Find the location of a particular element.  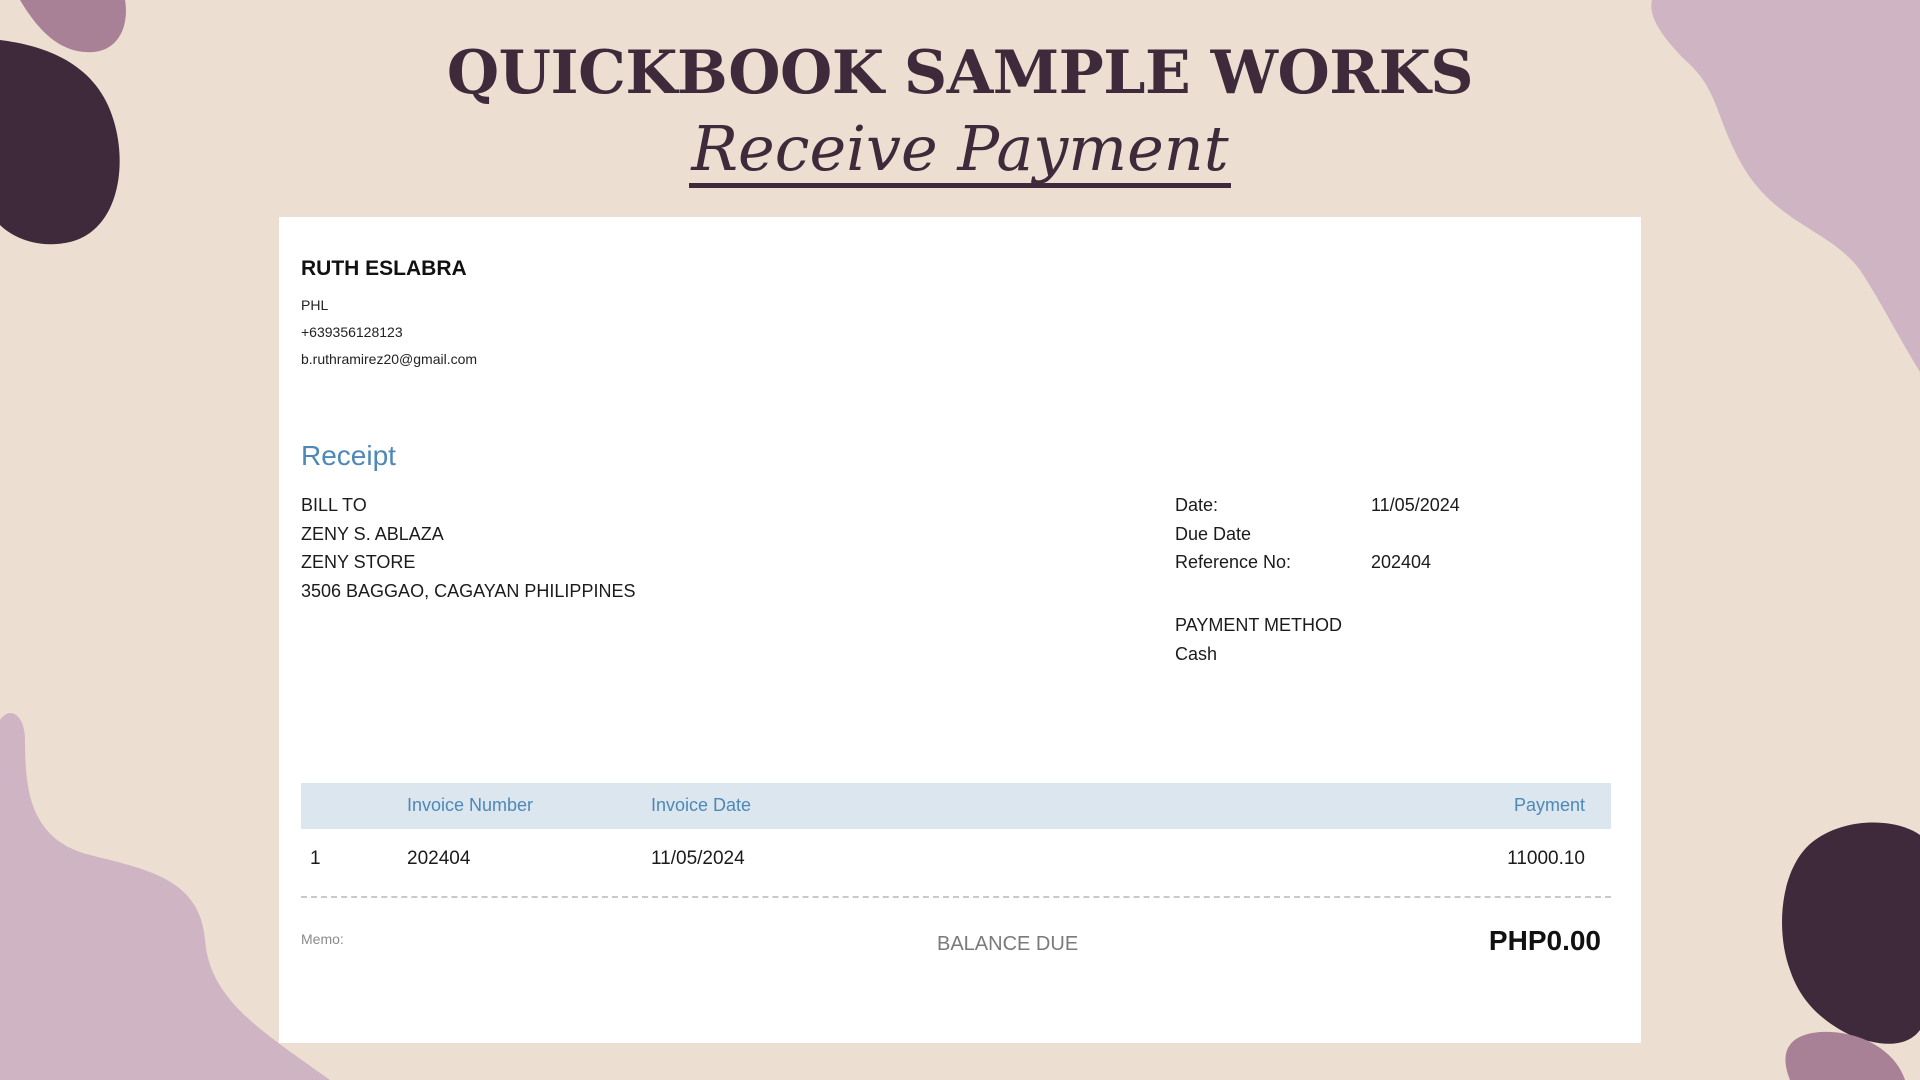

table-divider is located at coordinates (956, 897).